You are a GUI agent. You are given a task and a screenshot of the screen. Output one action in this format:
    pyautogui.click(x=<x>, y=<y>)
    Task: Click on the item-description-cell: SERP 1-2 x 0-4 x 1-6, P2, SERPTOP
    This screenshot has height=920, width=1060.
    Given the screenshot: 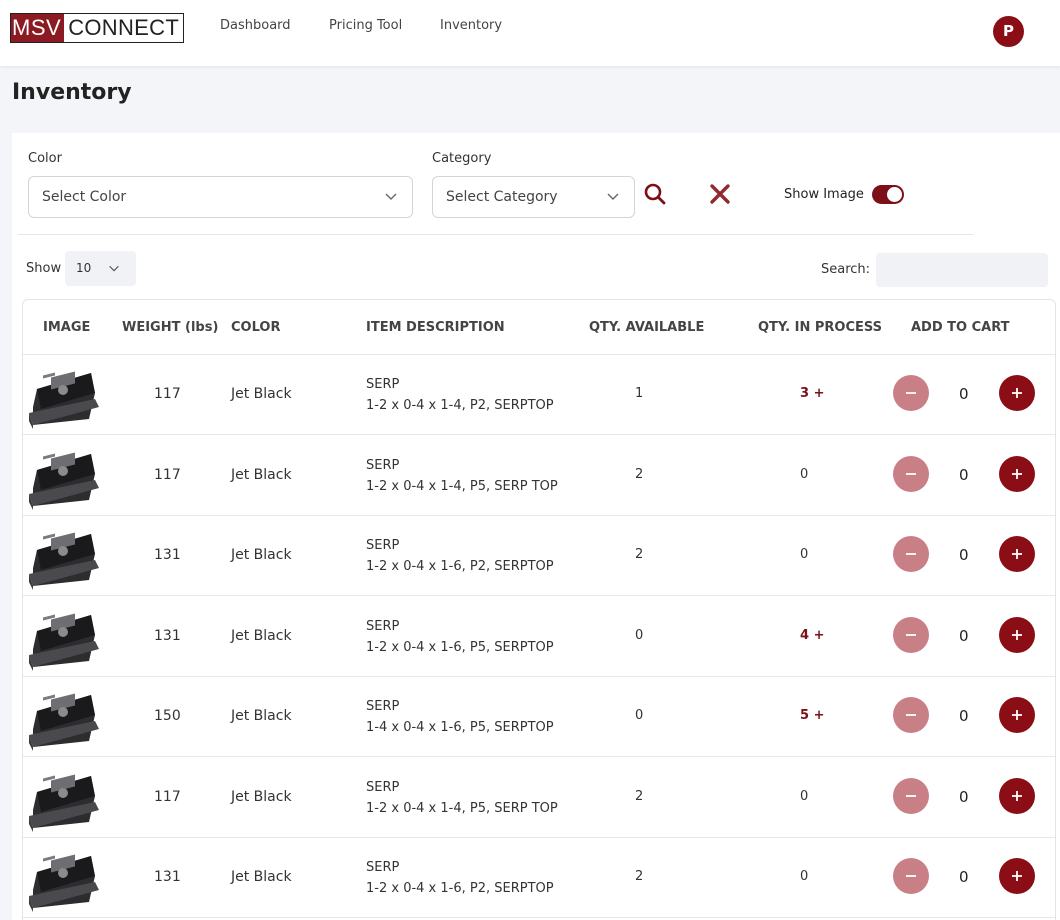 What is the action you would take?
    pyautogui.click(x=460, y=878)
    